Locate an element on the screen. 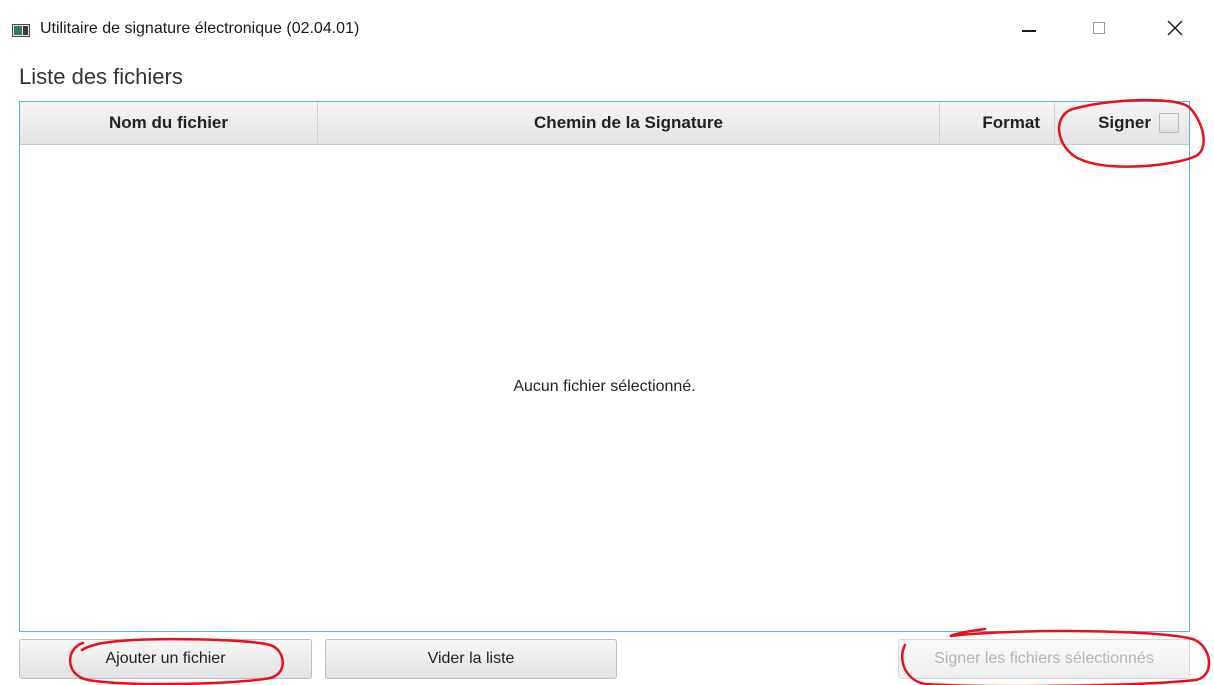 Image resolution: width=1214 pixels, height=685 pixels. section-title: Liste des fichiers is located at coordinates (101, 76).